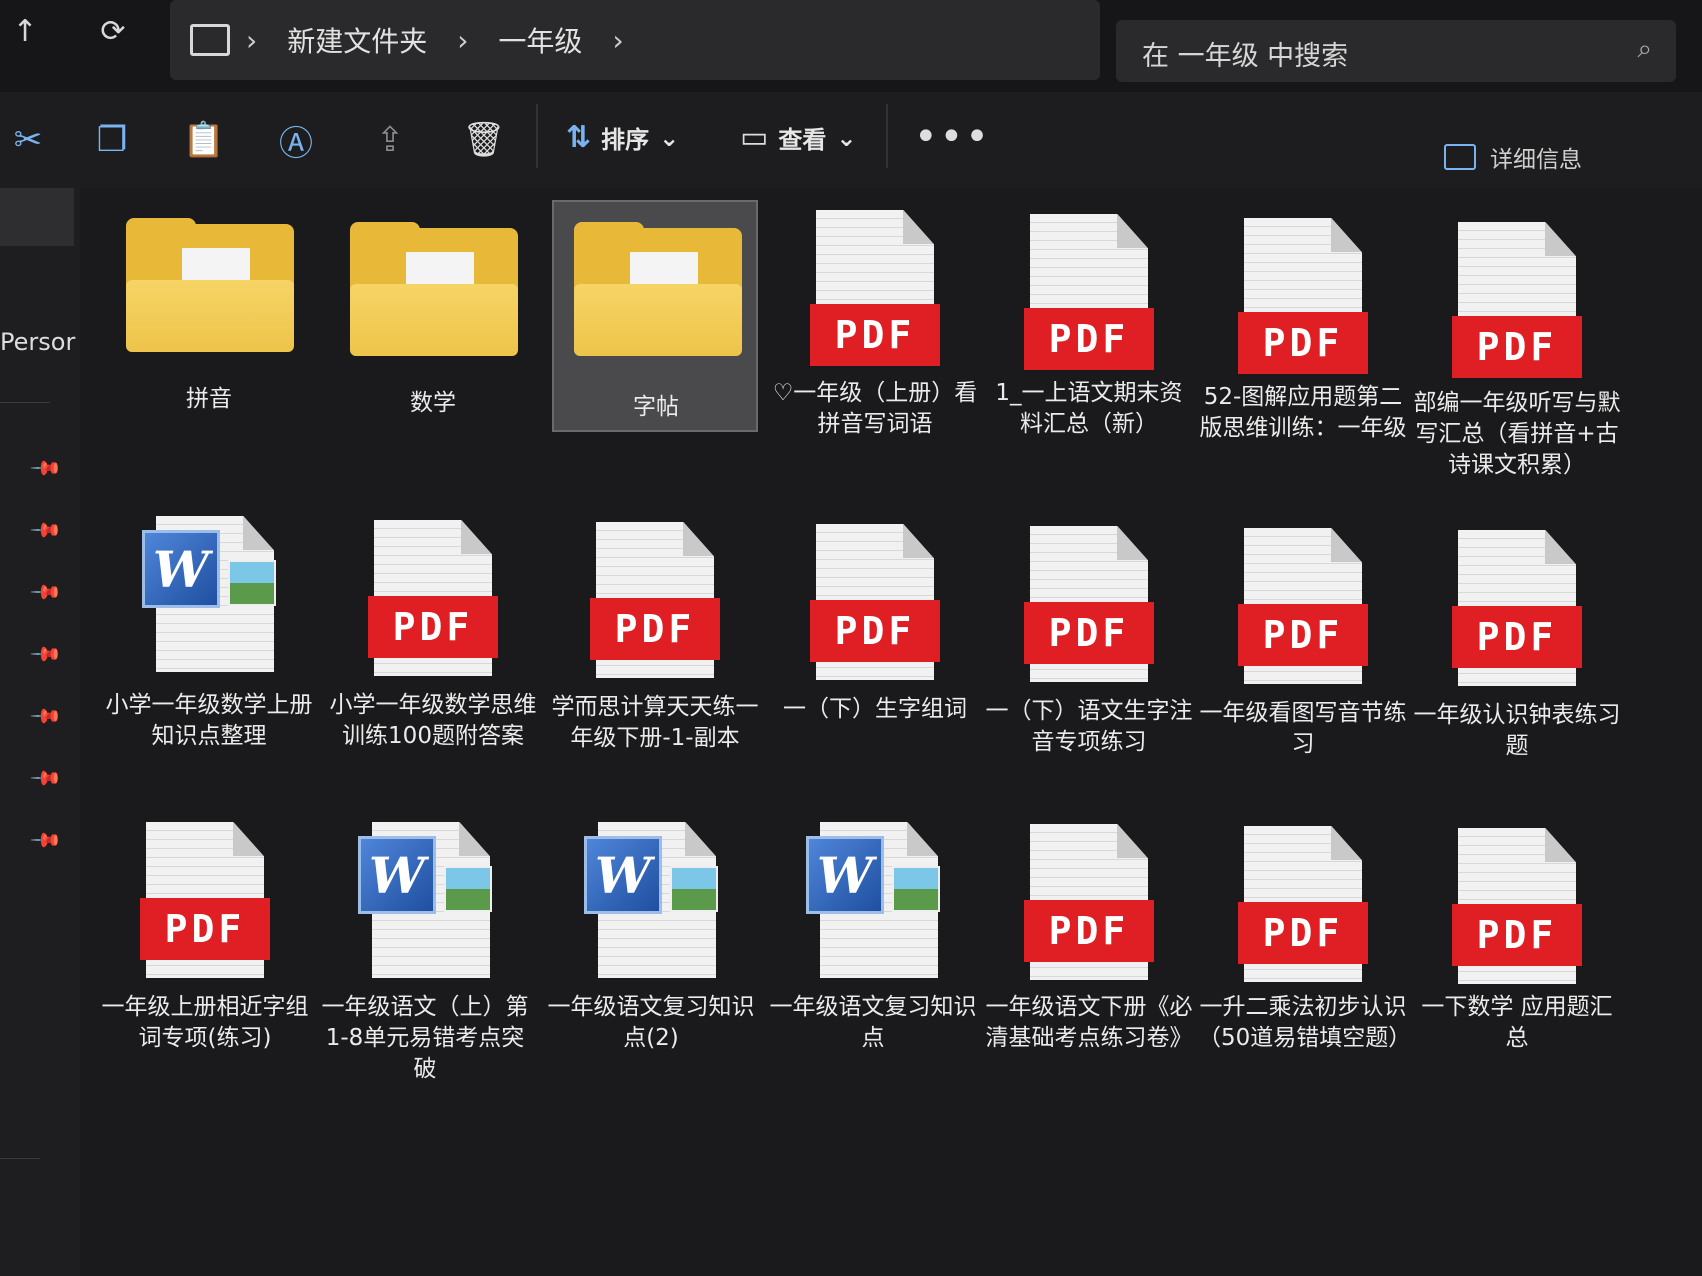  I want to click on file-name: 一年级语文（上）第1-8单元易错考点突破, so click(425, 1038).